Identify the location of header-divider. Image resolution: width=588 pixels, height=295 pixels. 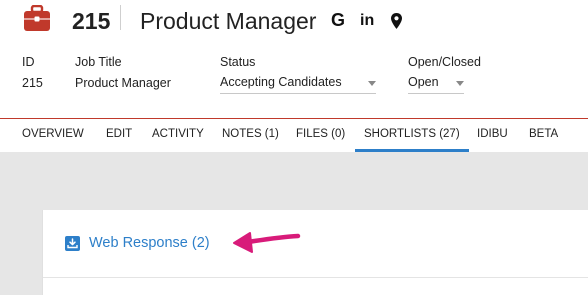
(120, 17).